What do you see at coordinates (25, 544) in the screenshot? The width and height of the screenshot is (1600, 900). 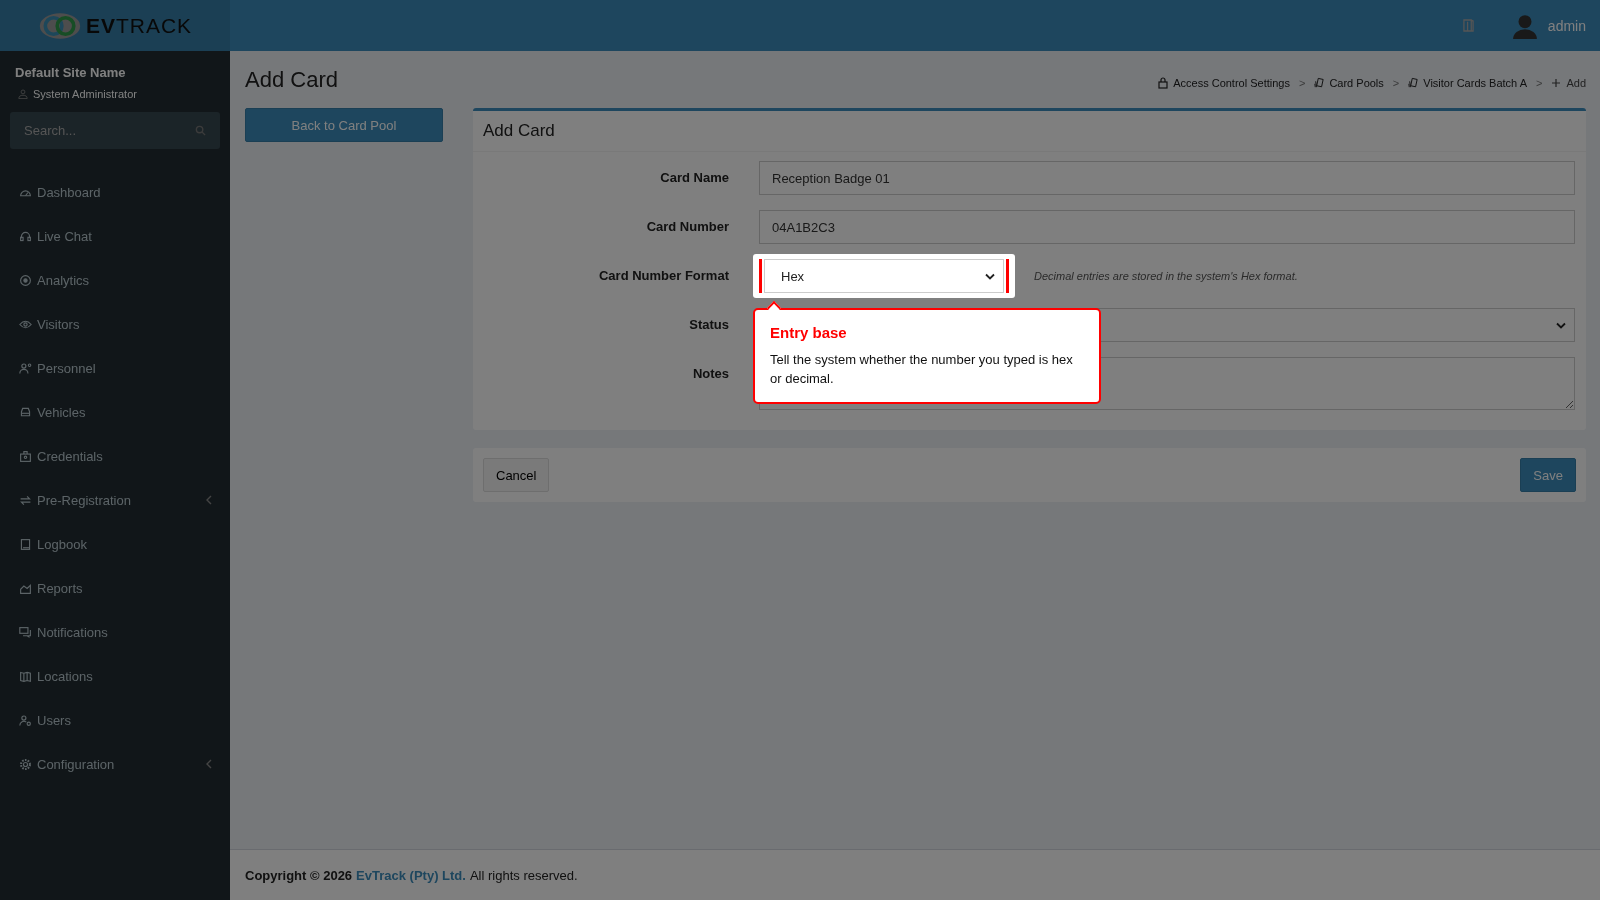 I see `book-icon` at bounding box center [25, 544].